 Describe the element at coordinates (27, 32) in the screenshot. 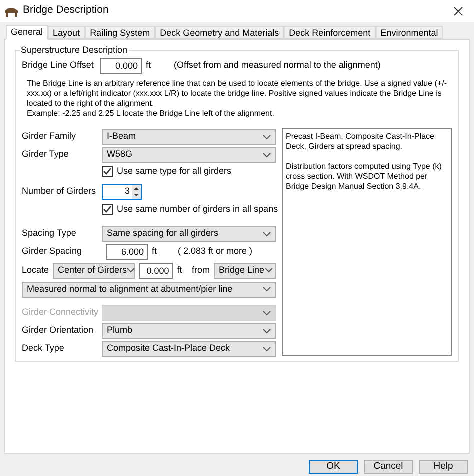

I see `tab: General` at that location.